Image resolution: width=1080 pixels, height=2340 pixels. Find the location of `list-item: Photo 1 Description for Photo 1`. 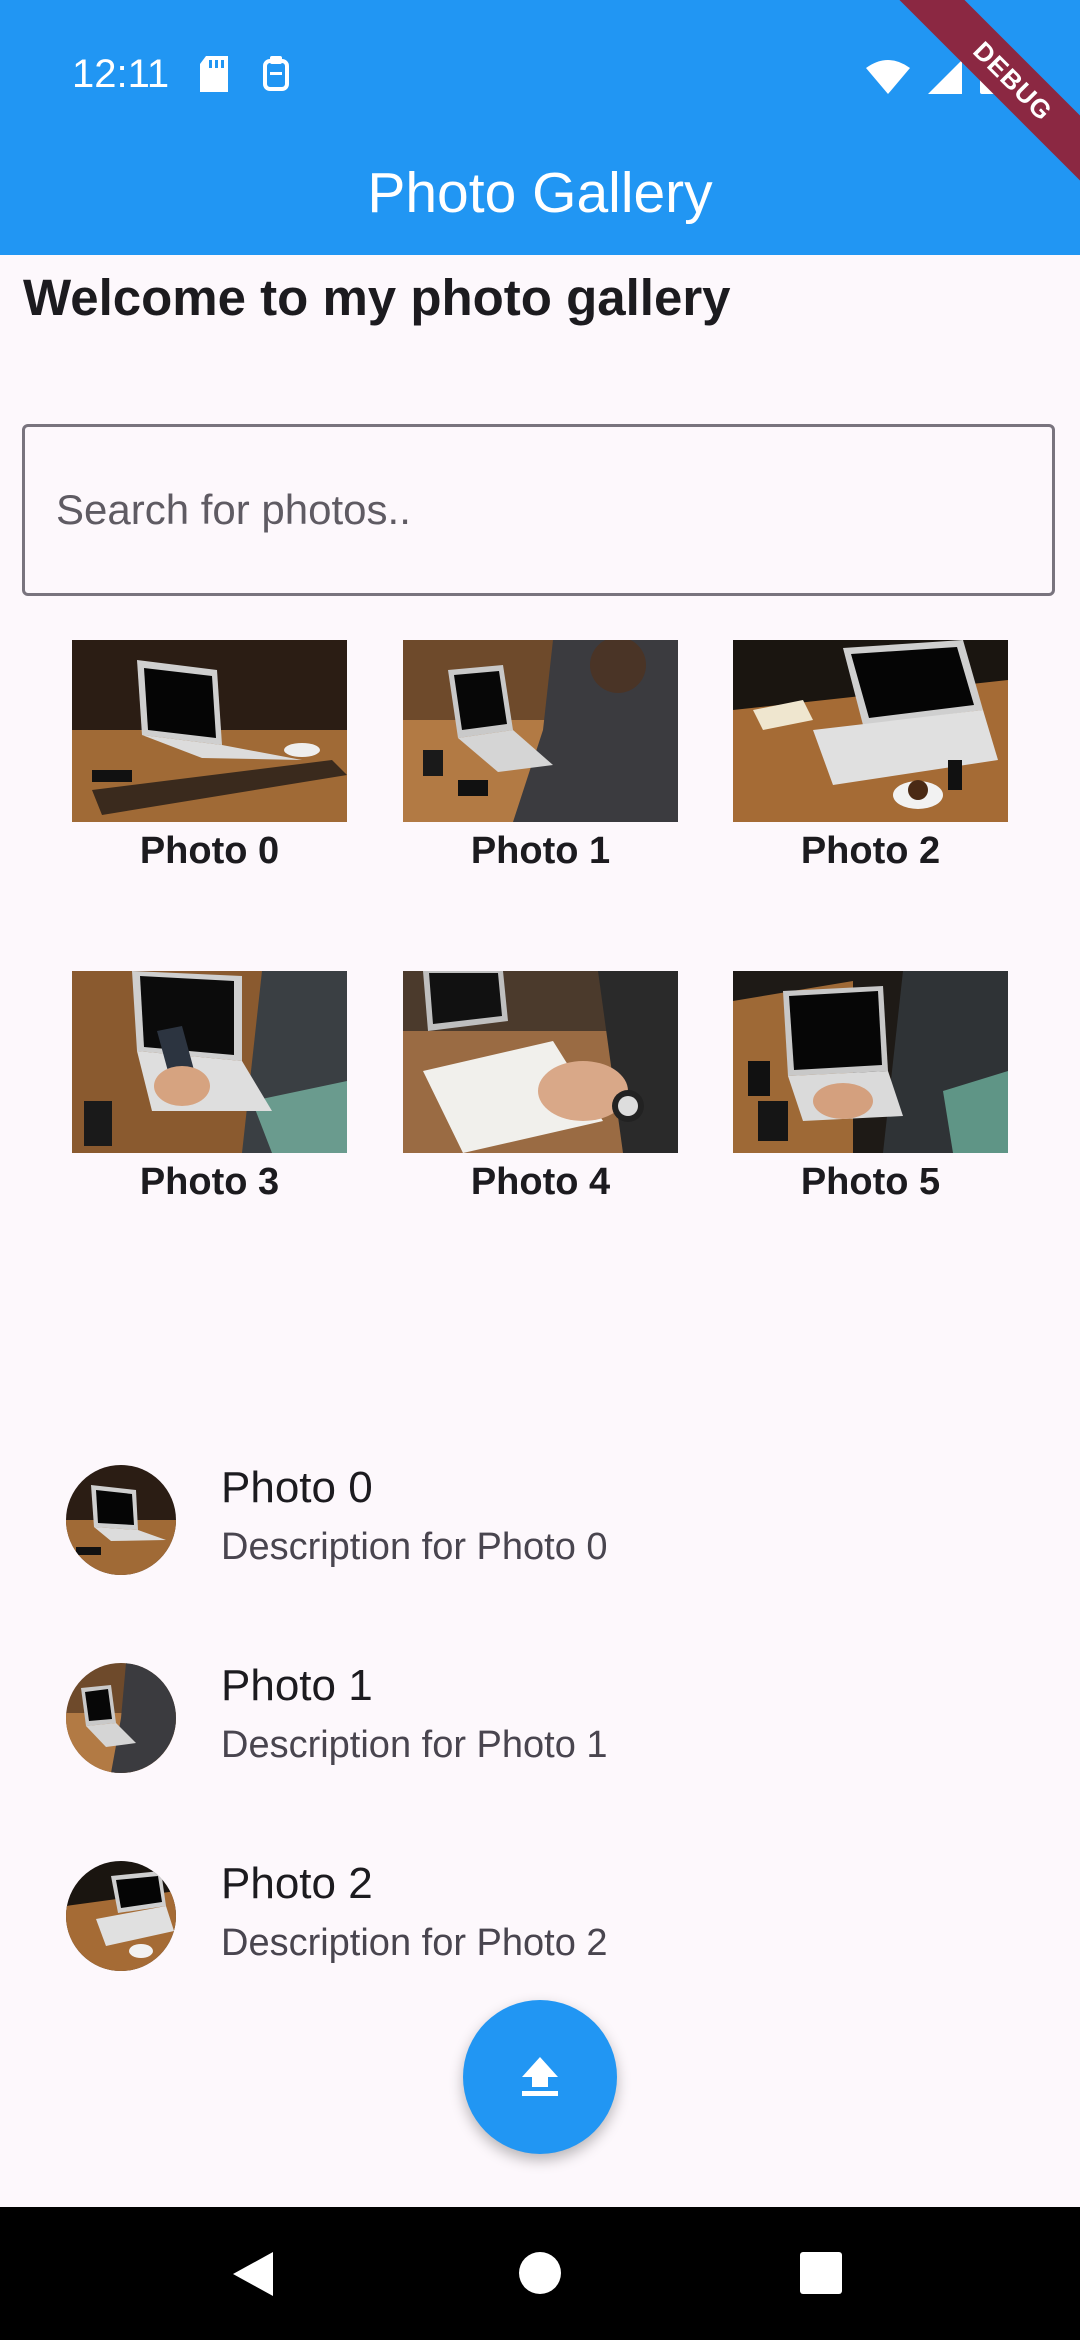

list-item: Photo 1 Description for Photo 1 is located at coordinates (540, 1737).